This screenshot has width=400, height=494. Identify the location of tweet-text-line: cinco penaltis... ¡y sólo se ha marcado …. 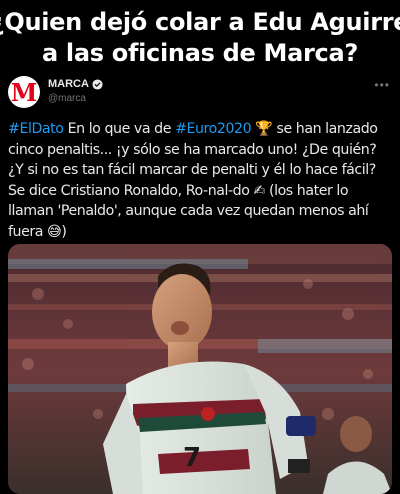
(202, 150).